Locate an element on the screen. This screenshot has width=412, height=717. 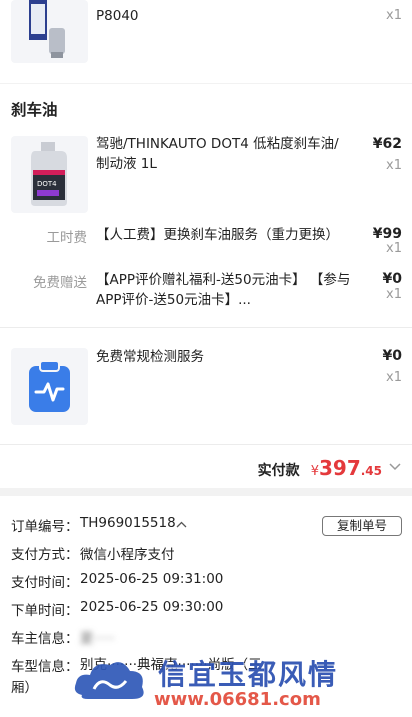
brake-fluid-thumbnail: DOT4 is located at coordinates (49, 174).